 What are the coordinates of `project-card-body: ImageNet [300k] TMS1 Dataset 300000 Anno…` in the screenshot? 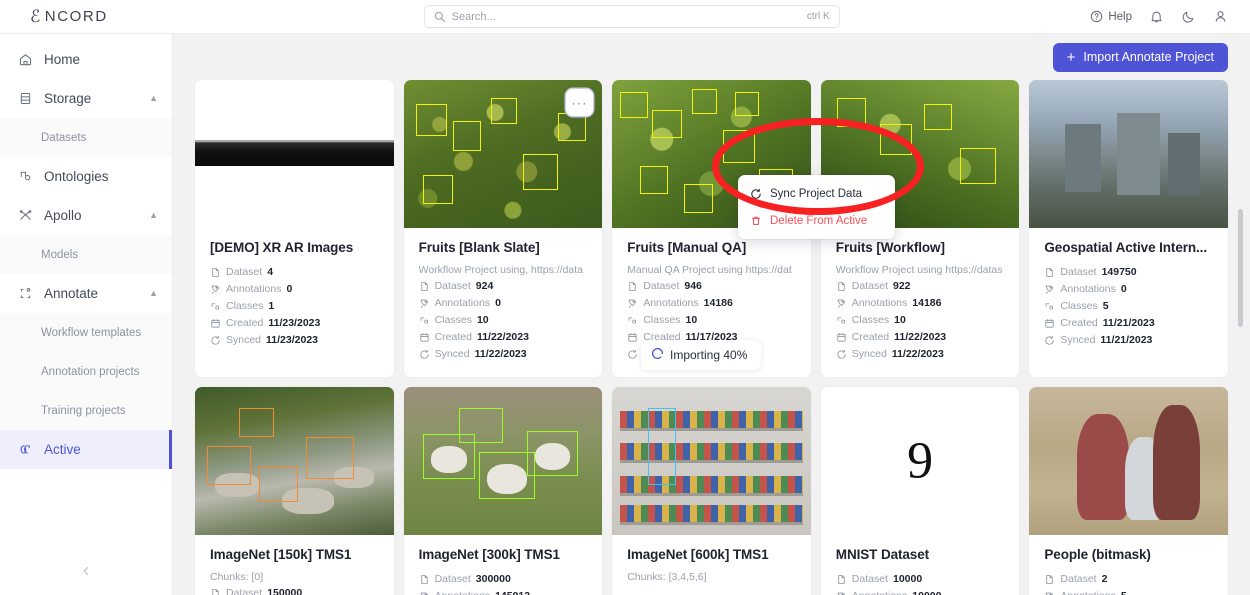 It's located at (503, 565).